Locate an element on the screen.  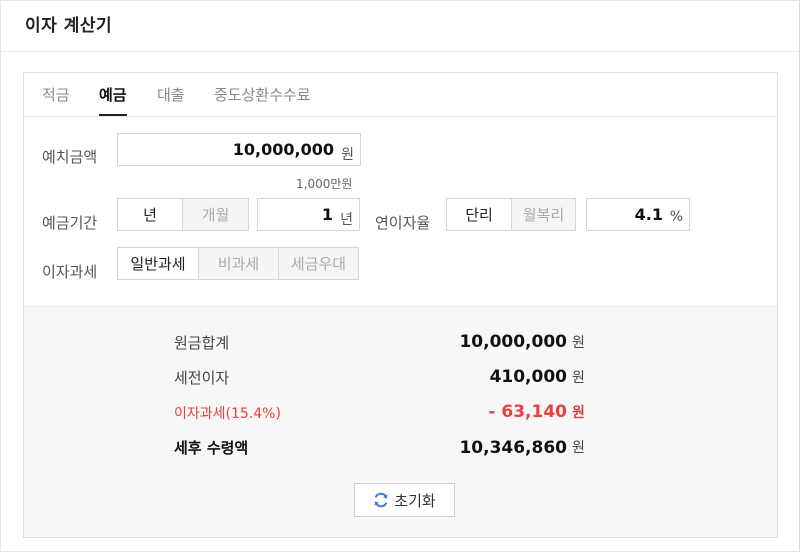
tab-loan: 대출 is located at coordinates (171, 100).